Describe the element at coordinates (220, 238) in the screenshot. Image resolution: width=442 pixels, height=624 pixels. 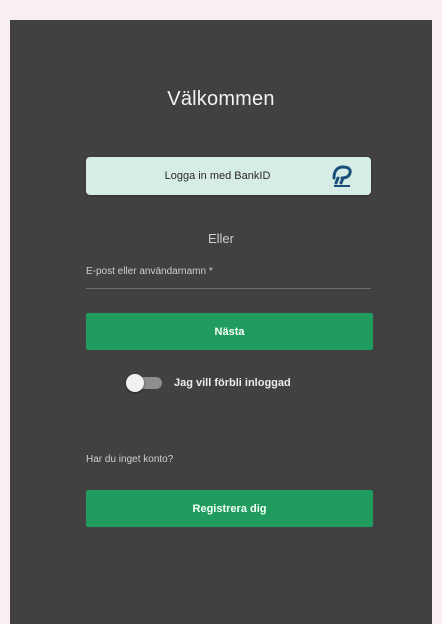
I see `separator-text: Eller` at that location.